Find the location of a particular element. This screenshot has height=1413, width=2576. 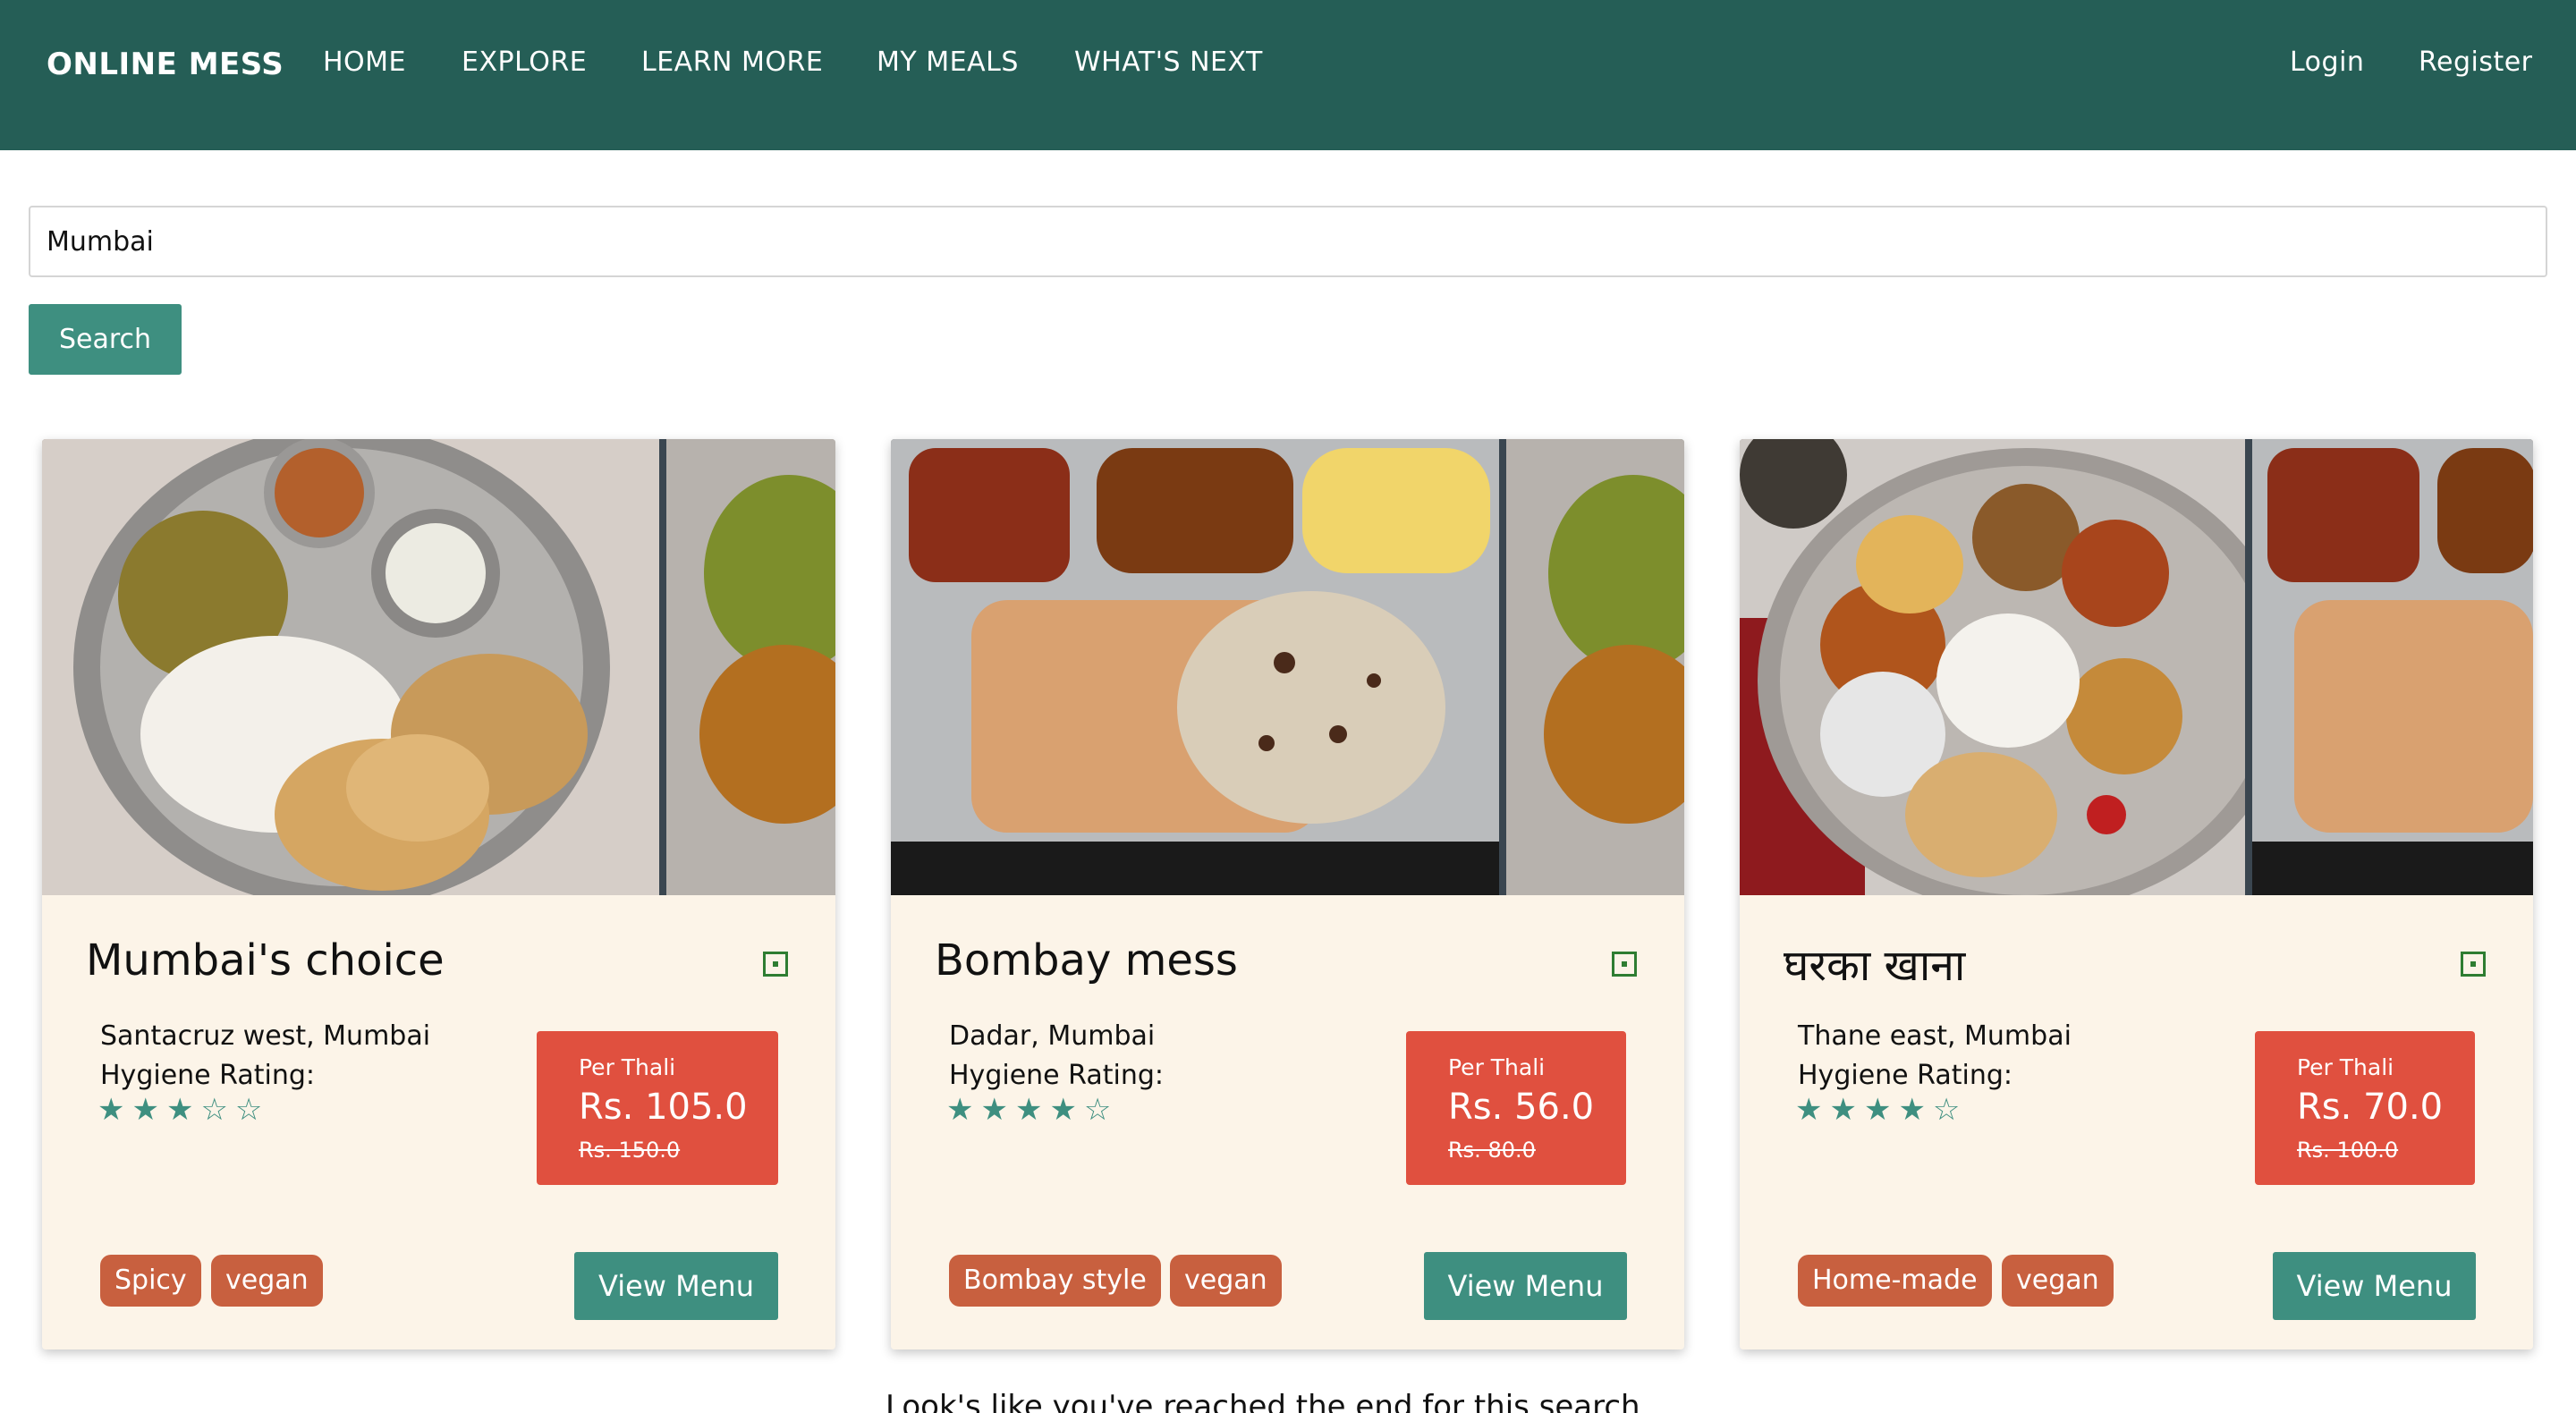

current-price: Rs. 56.0 is located at coordinates (1521, 1107).